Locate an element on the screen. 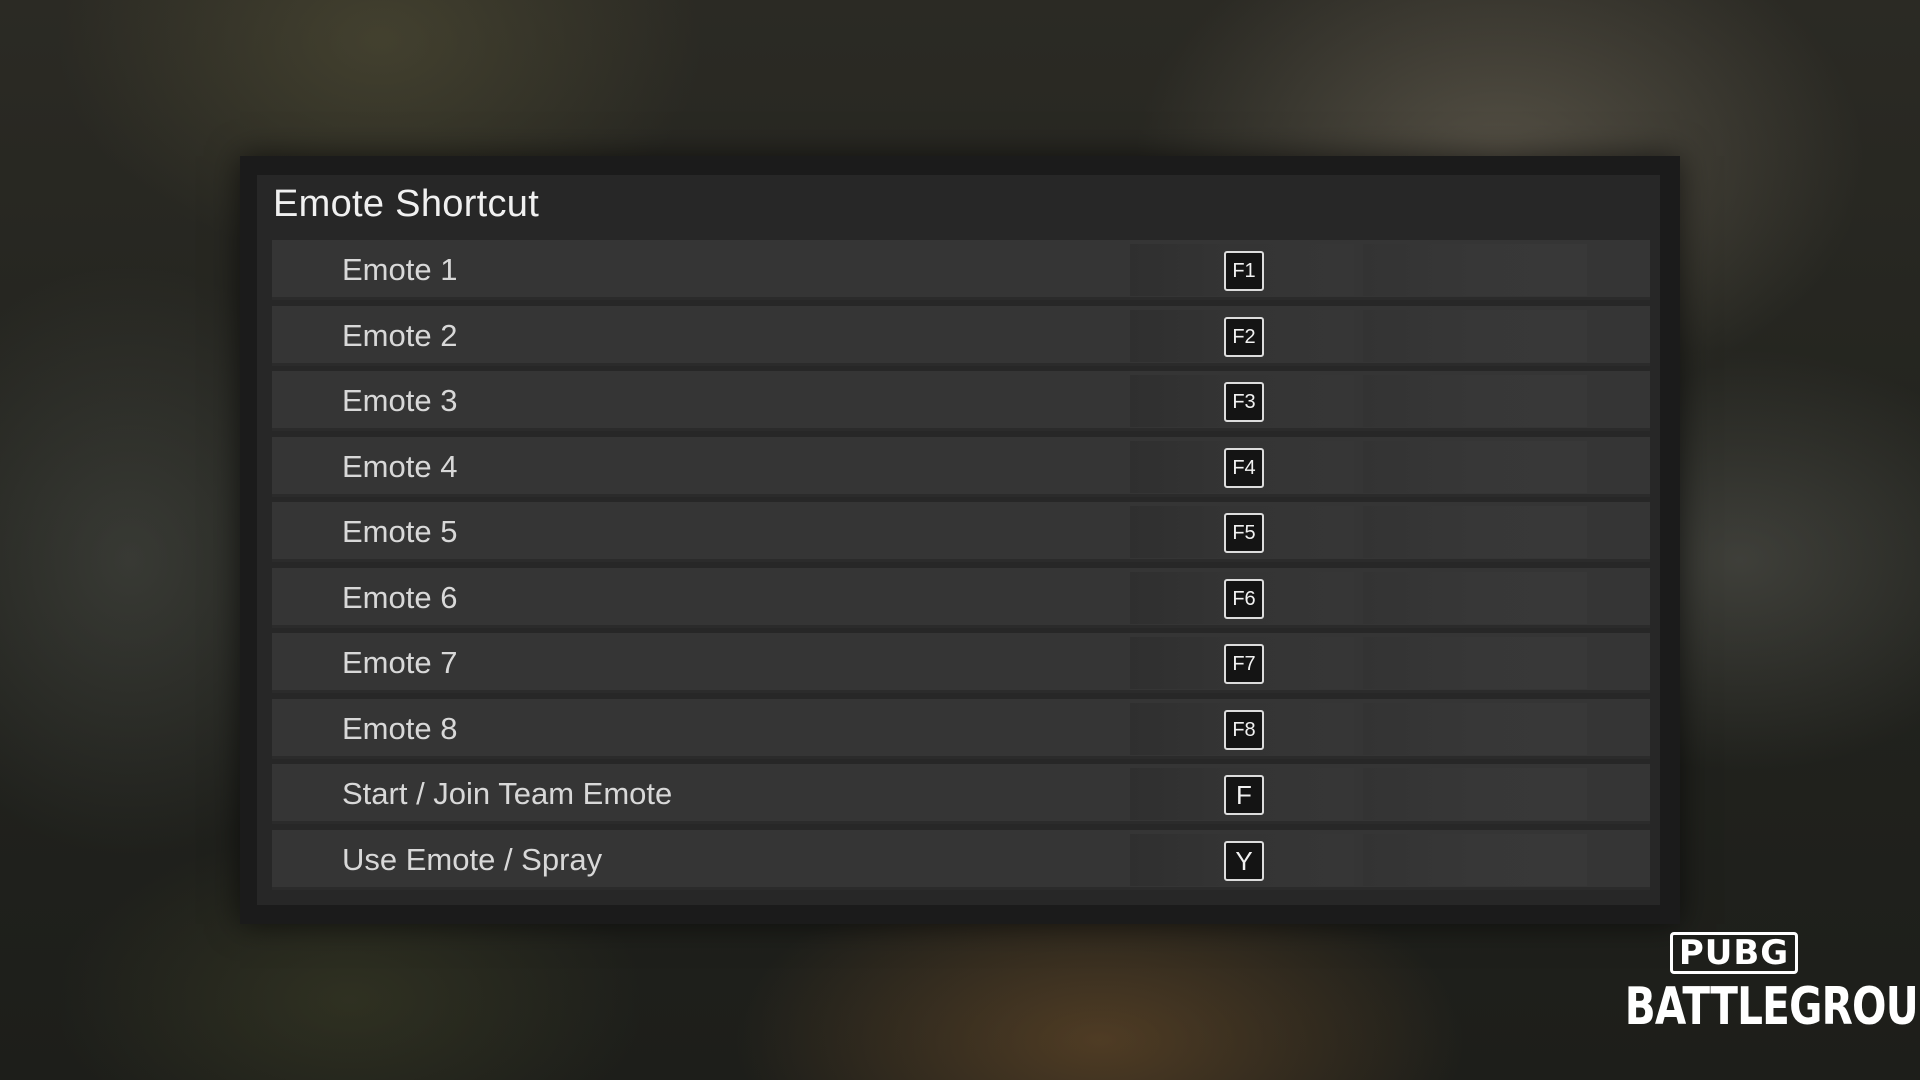  shortcut-row-emote-3: Emote 3 F3 is located at coordinates (961, 401).